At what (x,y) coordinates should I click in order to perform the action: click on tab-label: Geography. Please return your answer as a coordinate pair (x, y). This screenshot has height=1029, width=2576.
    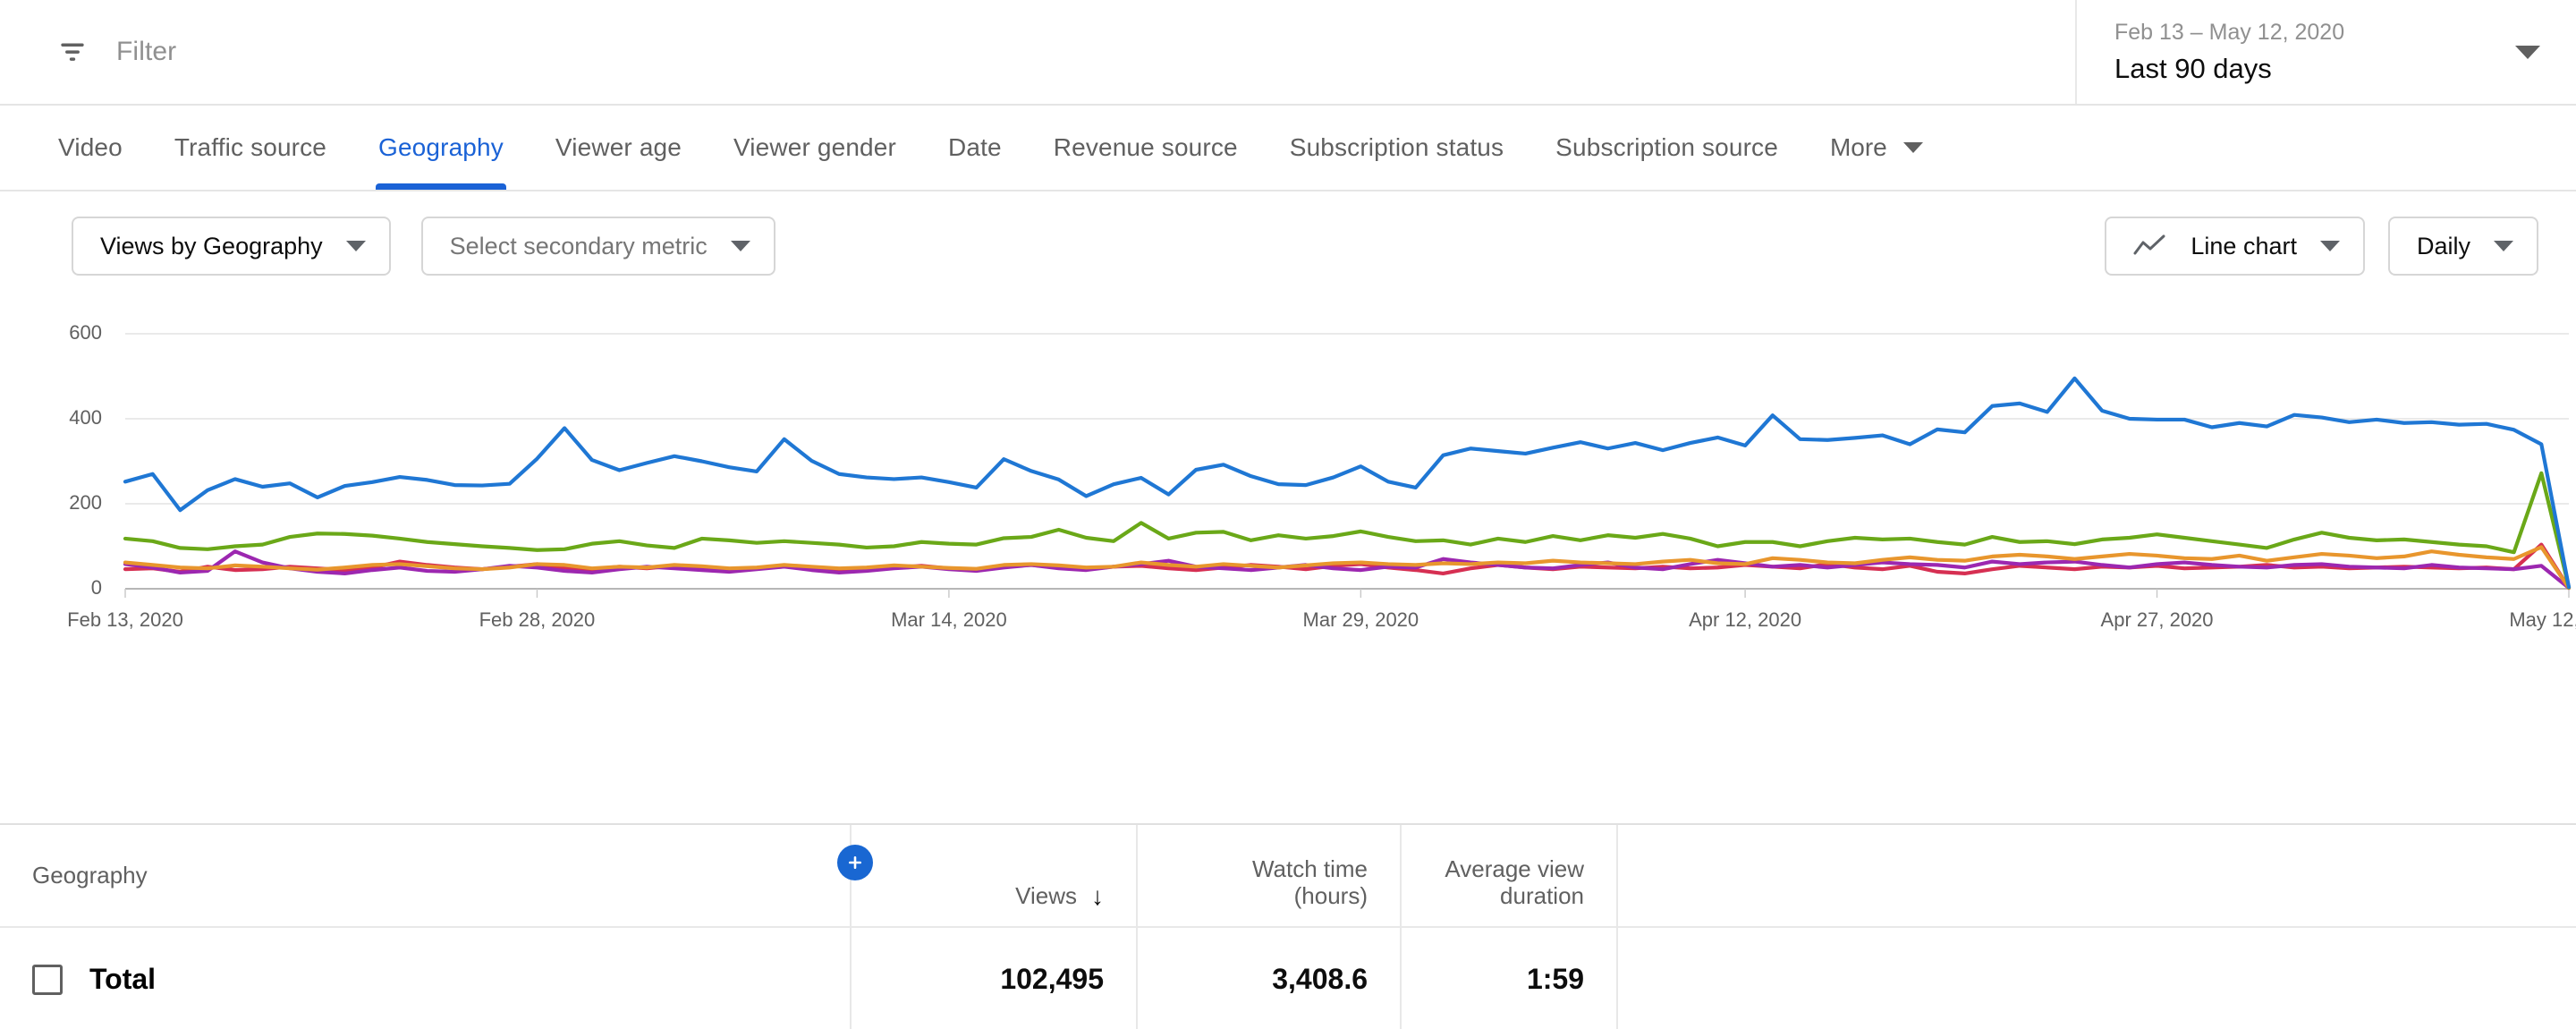
    Looking at the image, I should click on (441, 147).